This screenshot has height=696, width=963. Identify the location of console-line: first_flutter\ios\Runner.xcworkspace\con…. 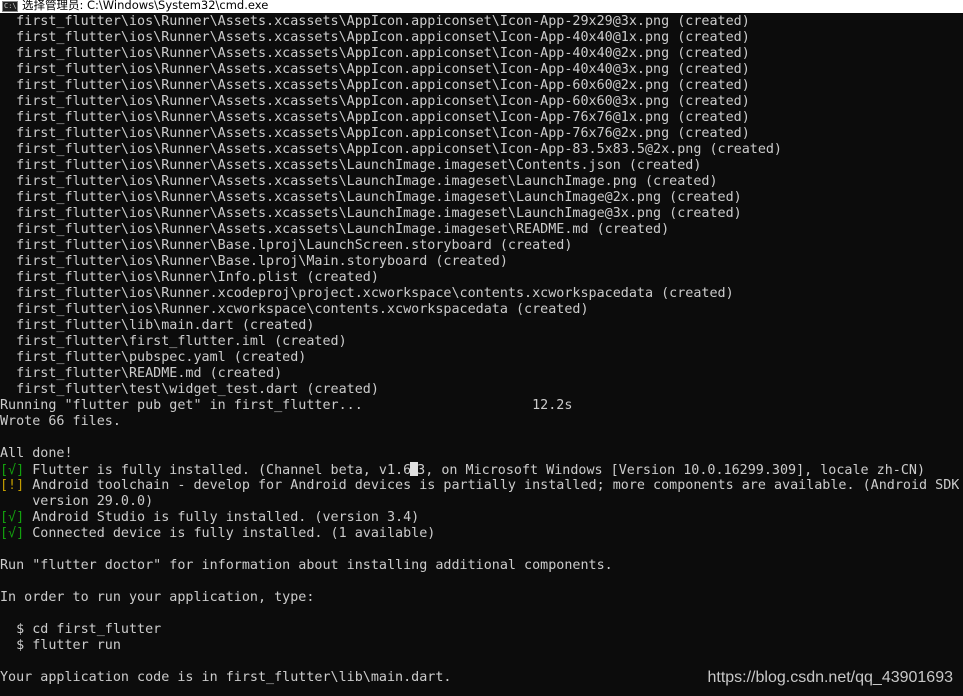
(294, 309).